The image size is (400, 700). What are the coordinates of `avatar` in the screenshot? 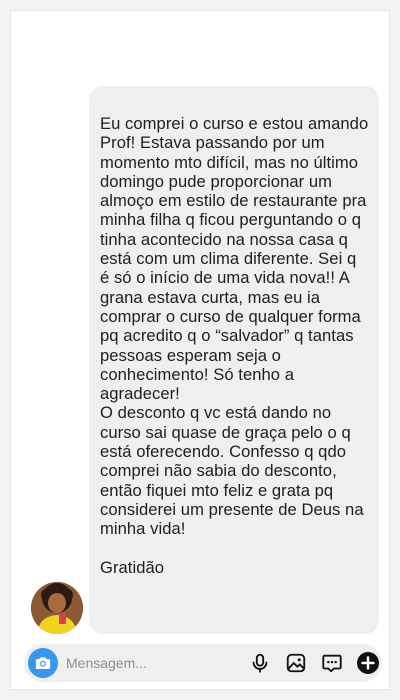 It's located at (57, 608).